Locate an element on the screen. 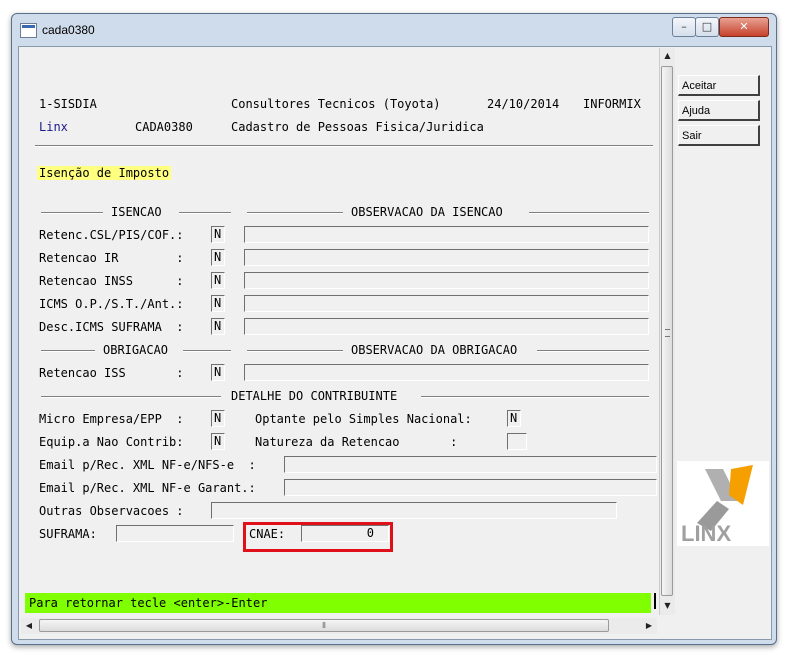  outras-observacoes-label: Outras Observacoes : is located at coordinates (111, 511).